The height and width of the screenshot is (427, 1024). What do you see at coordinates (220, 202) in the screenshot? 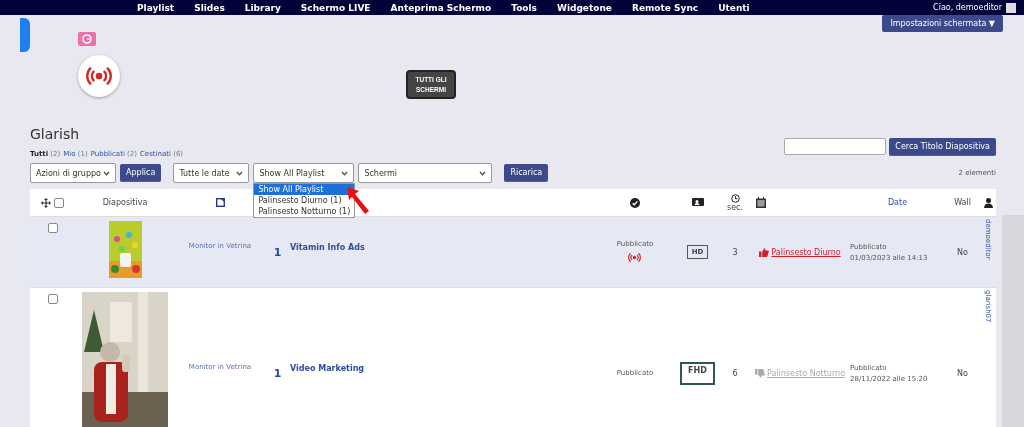
I see `square-icon` at bounding box center [220, 202].